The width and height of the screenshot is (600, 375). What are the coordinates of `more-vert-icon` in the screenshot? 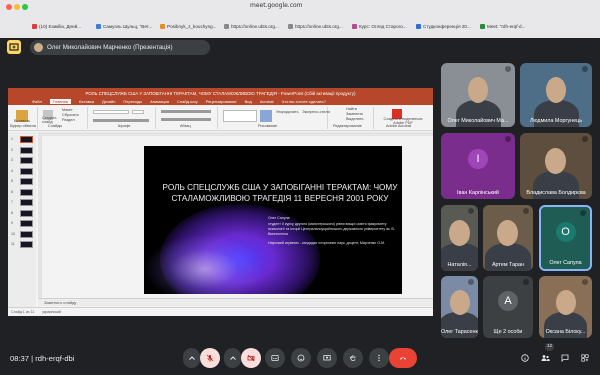 It's located at (379, 358).